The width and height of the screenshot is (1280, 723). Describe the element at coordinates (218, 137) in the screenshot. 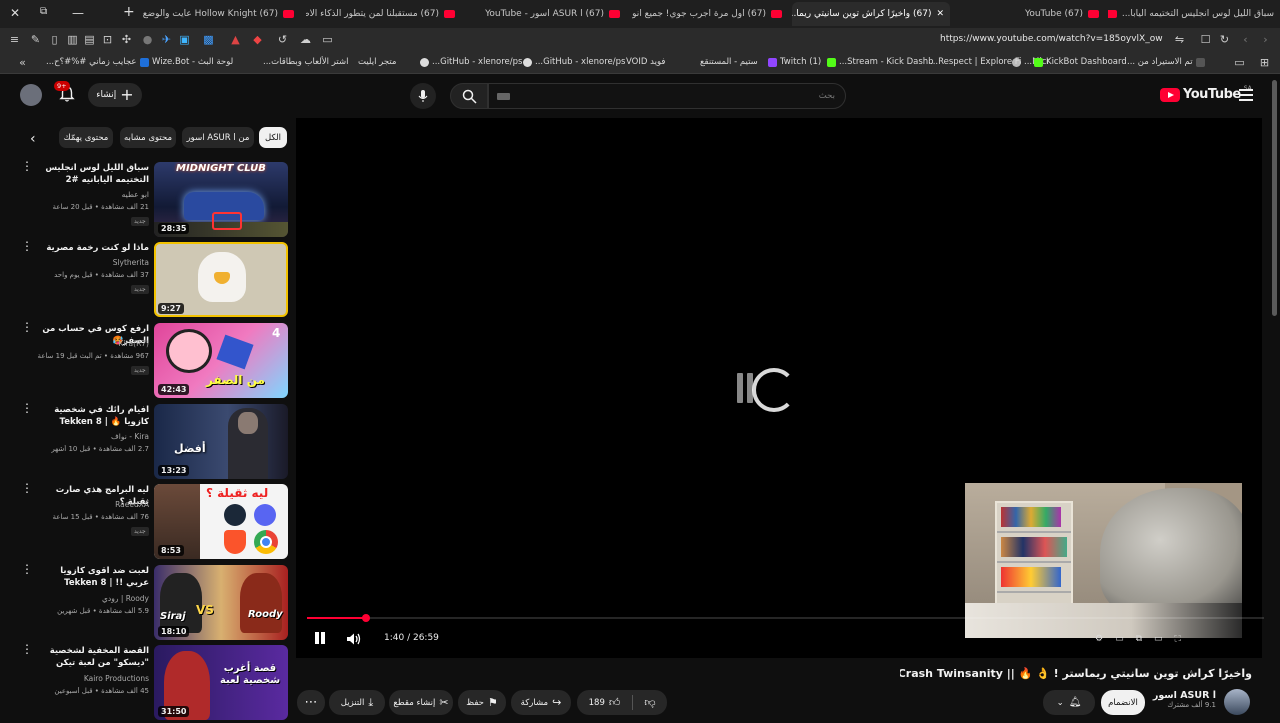

I see `chip-from-channel: من ASUR l اسور` at that location.